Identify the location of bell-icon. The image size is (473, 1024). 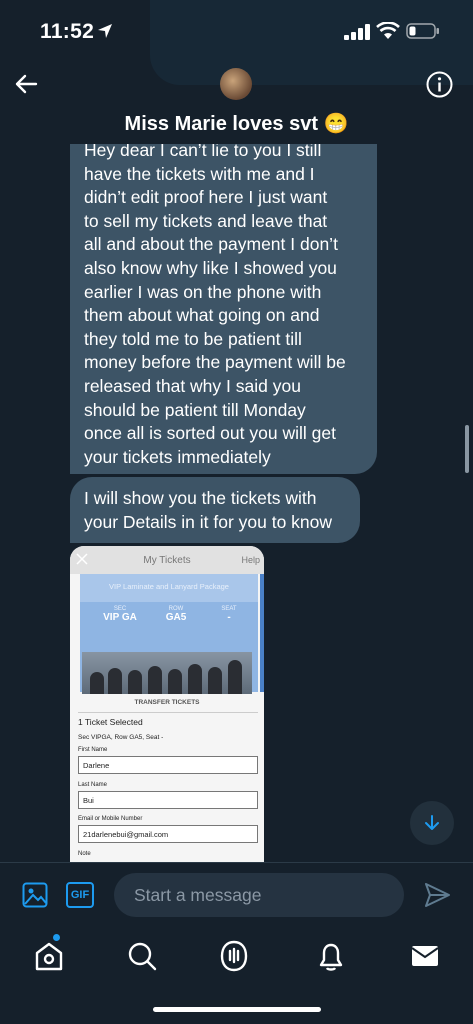
(331, 956).